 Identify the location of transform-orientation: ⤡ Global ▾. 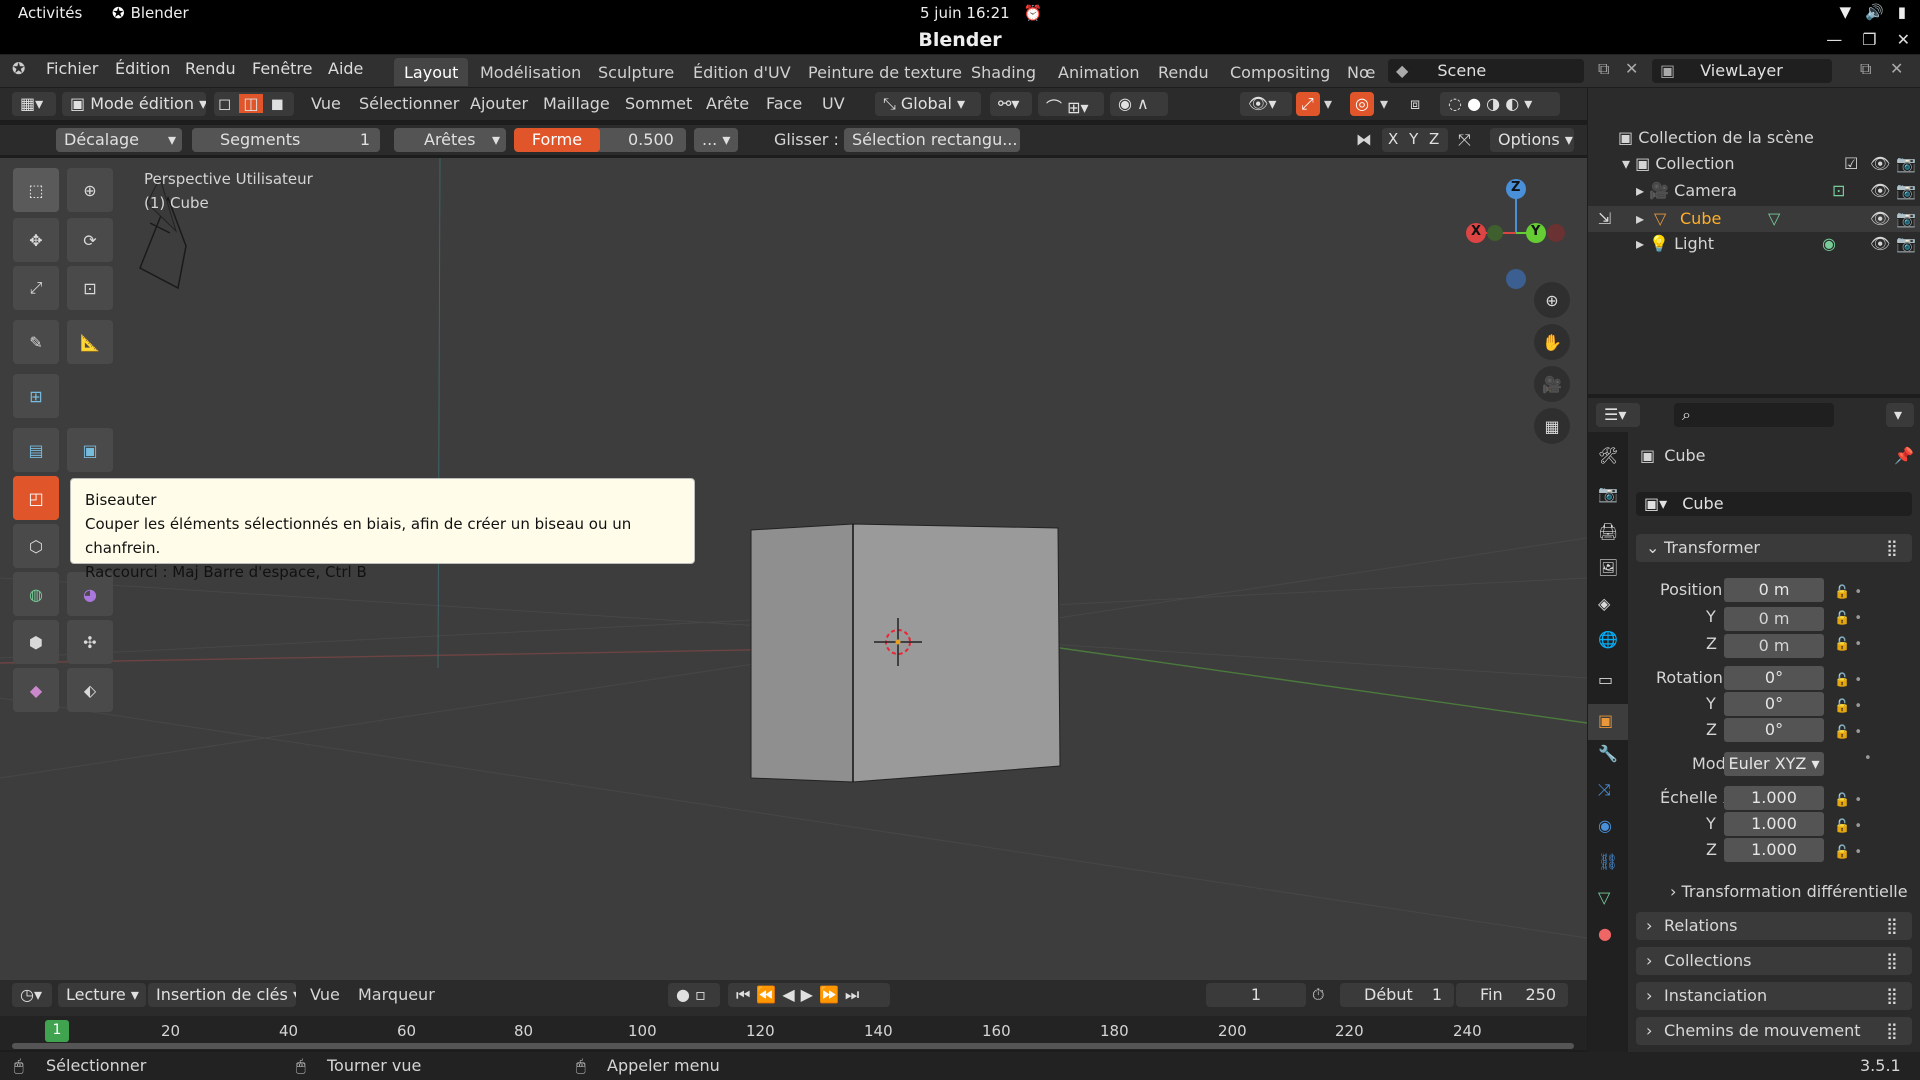
(928, 104).